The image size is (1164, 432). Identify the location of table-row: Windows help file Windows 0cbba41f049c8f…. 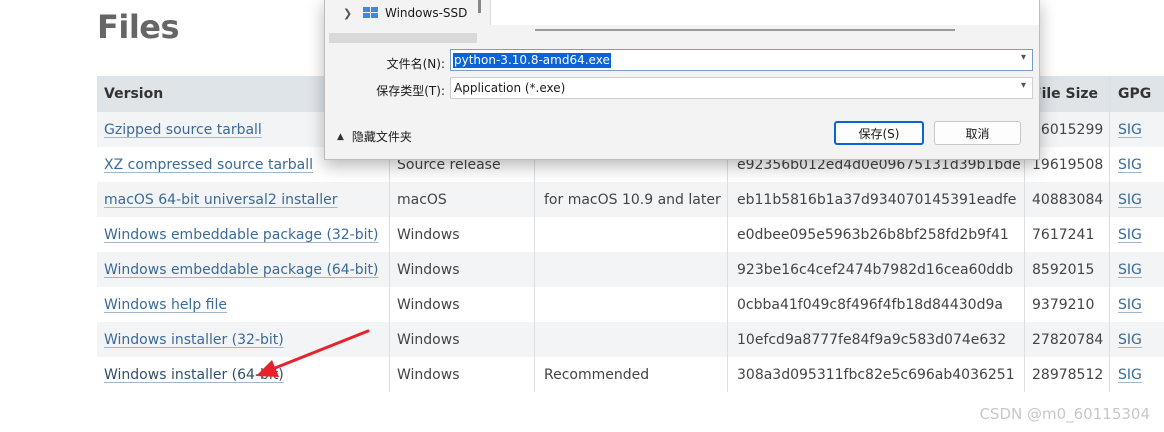
(630, 304).